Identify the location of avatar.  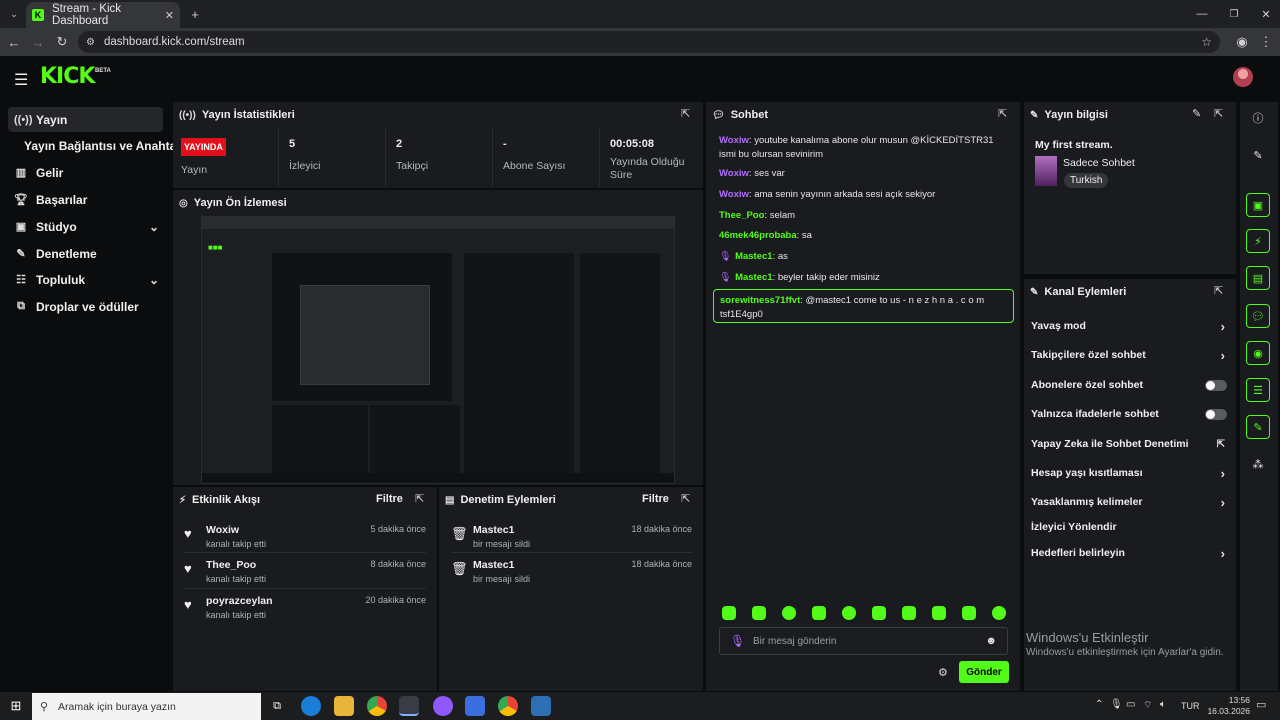
(1243, 77).